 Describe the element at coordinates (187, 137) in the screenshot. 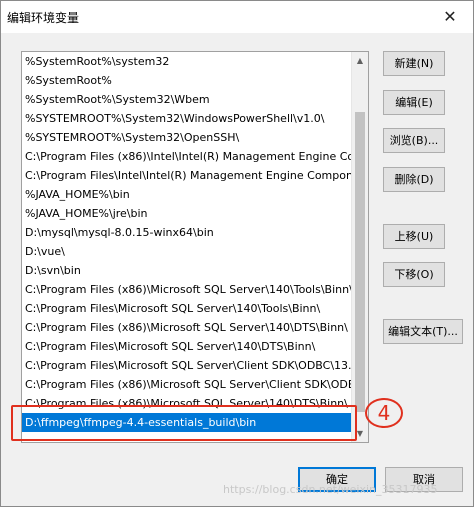

I see `path-item: %SYSTEMROOT%\System32\OpenSSH\` at that location.